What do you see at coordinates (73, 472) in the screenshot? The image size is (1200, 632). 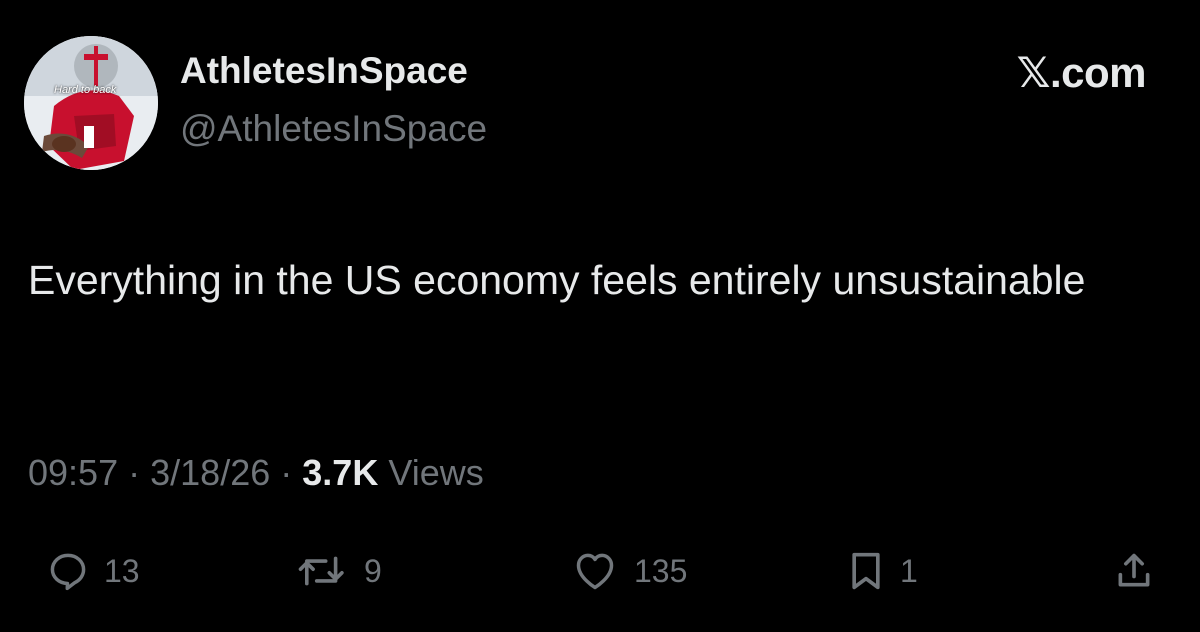 I see `tweet-time: 09:57` at bounding box center [73, 472].